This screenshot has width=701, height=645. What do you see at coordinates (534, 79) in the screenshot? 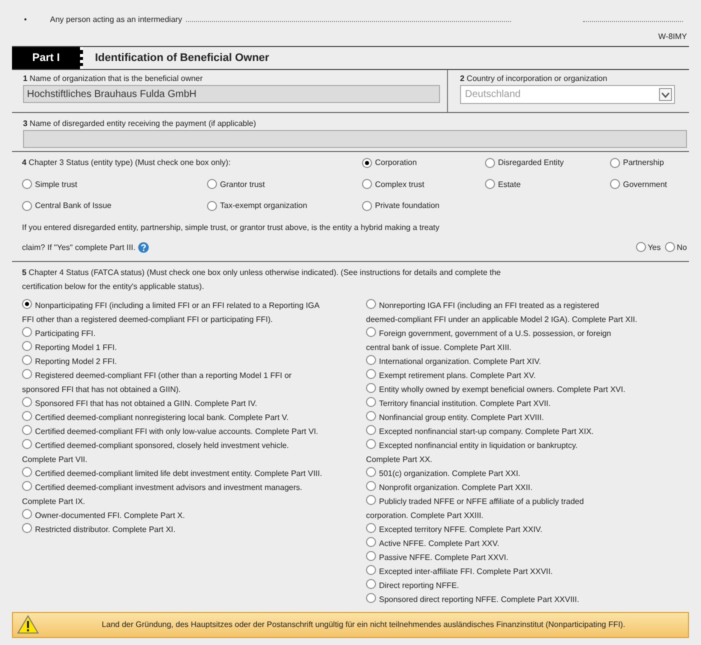
I see `field-label: 2 Country of incorporation or organization` at bounding box center [534, 79].